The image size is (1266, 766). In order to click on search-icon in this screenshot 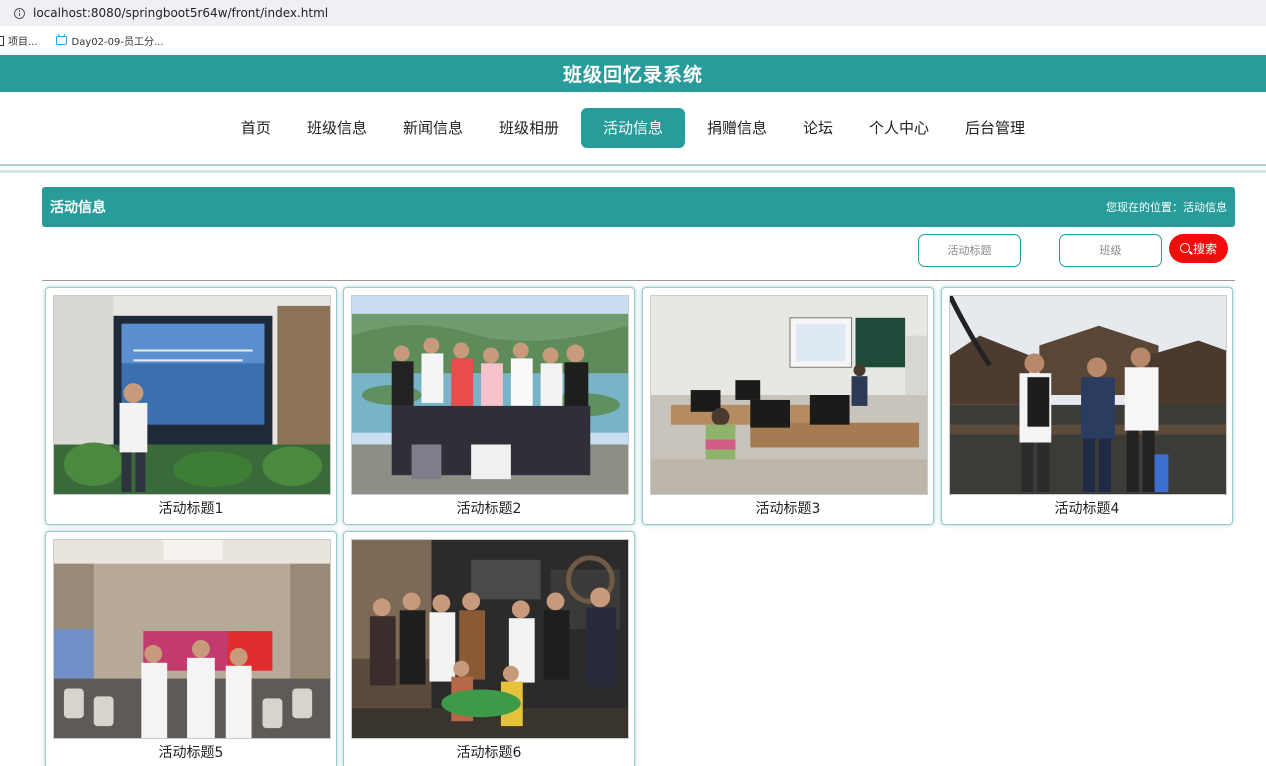, I will do `click(1184, 247)`.